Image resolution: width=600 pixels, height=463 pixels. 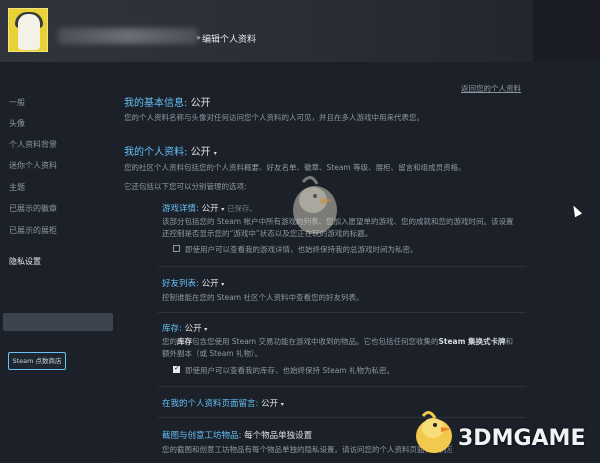 What do you see at coordinates (156, 103) in the screenshot?
I see `basic-info-label: 我的基本信息:` at bounding box center [156, 103].